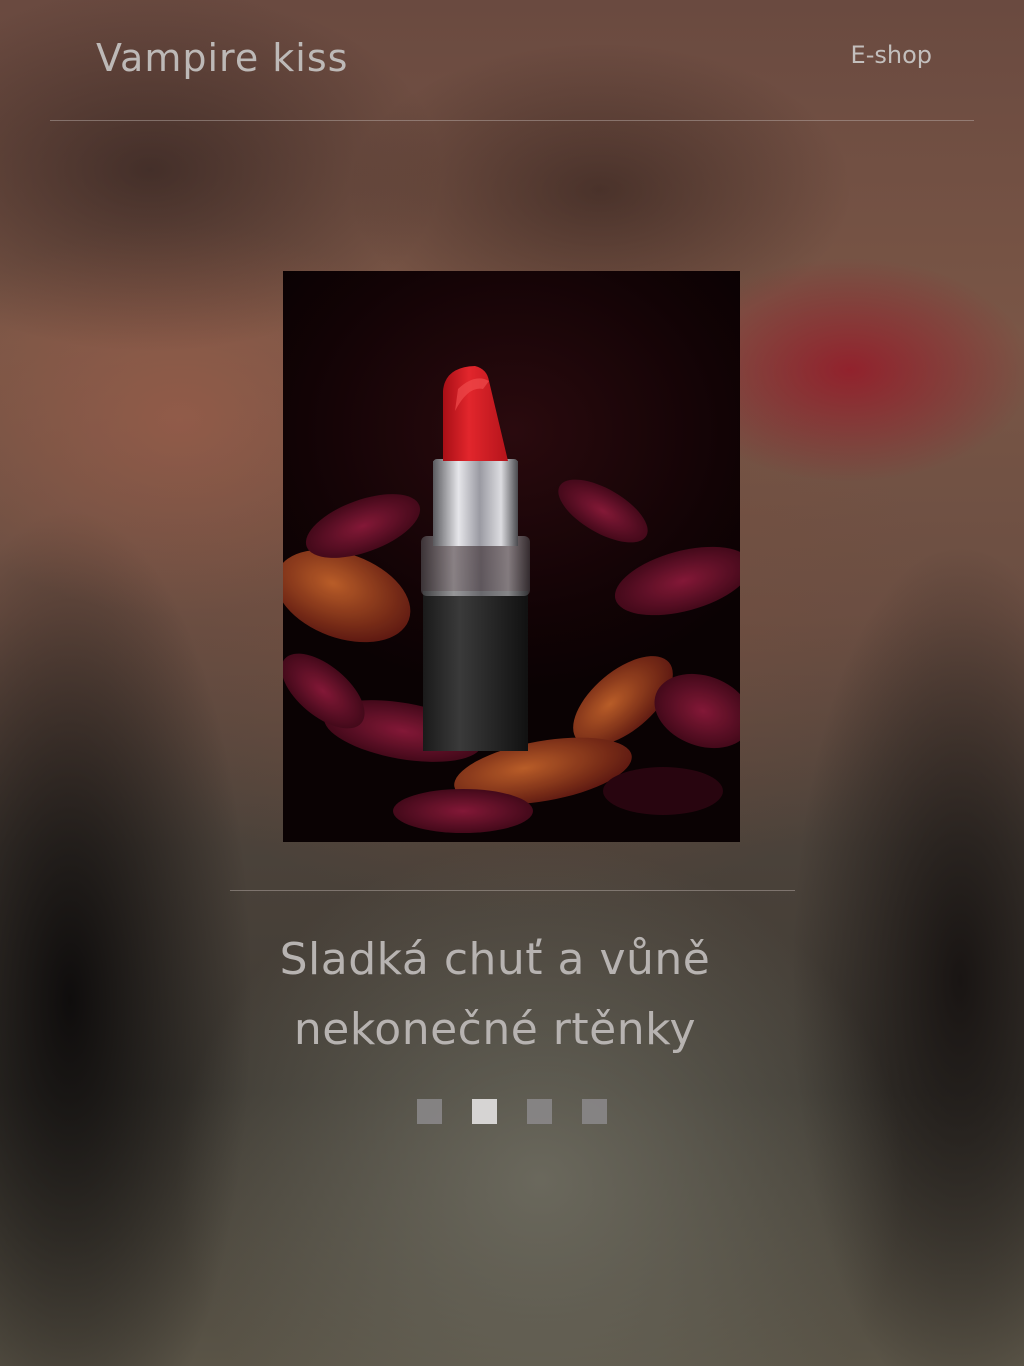  What do you see at coordinates (512, 60) in the screenshot?
I see `top-bar: Vampire kiss E-shop` at bounding box center [512, 60].